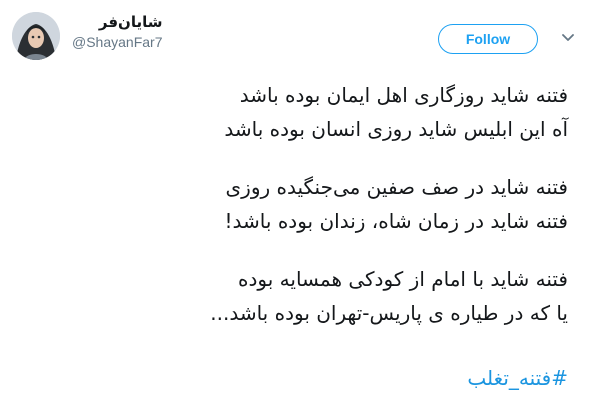  I want to click on user-handle: @ShayanFar7, so click(117, 42).